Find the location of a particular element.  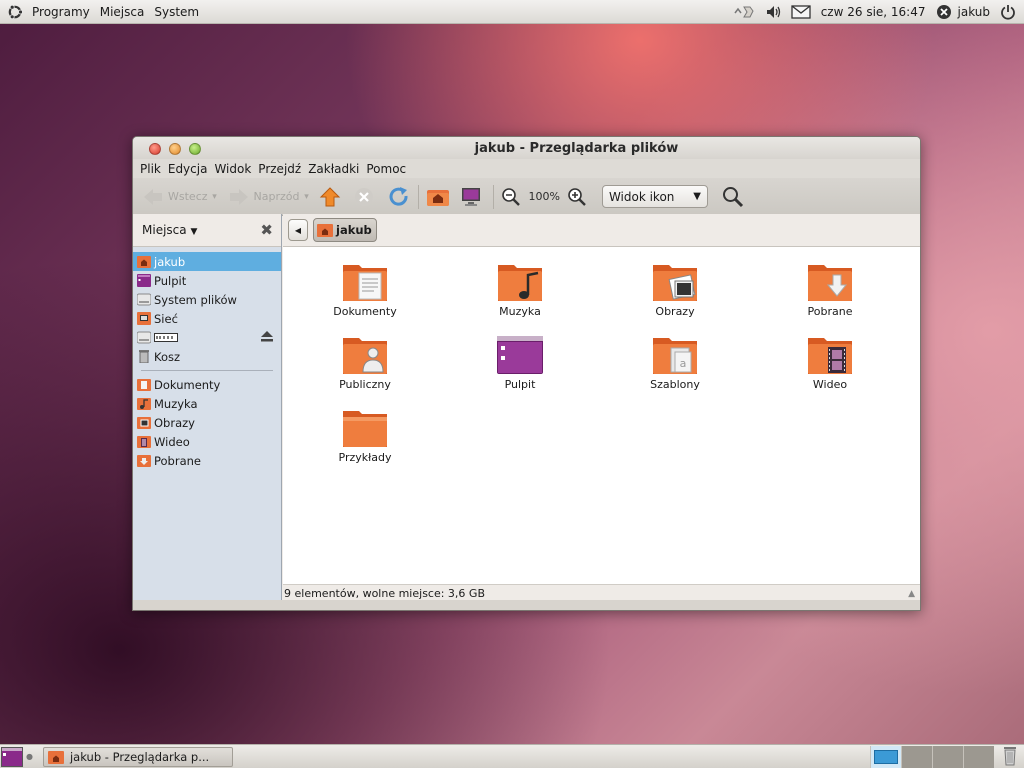

path-scroll-left-button: ◀ is located at coordinates (298, 230).